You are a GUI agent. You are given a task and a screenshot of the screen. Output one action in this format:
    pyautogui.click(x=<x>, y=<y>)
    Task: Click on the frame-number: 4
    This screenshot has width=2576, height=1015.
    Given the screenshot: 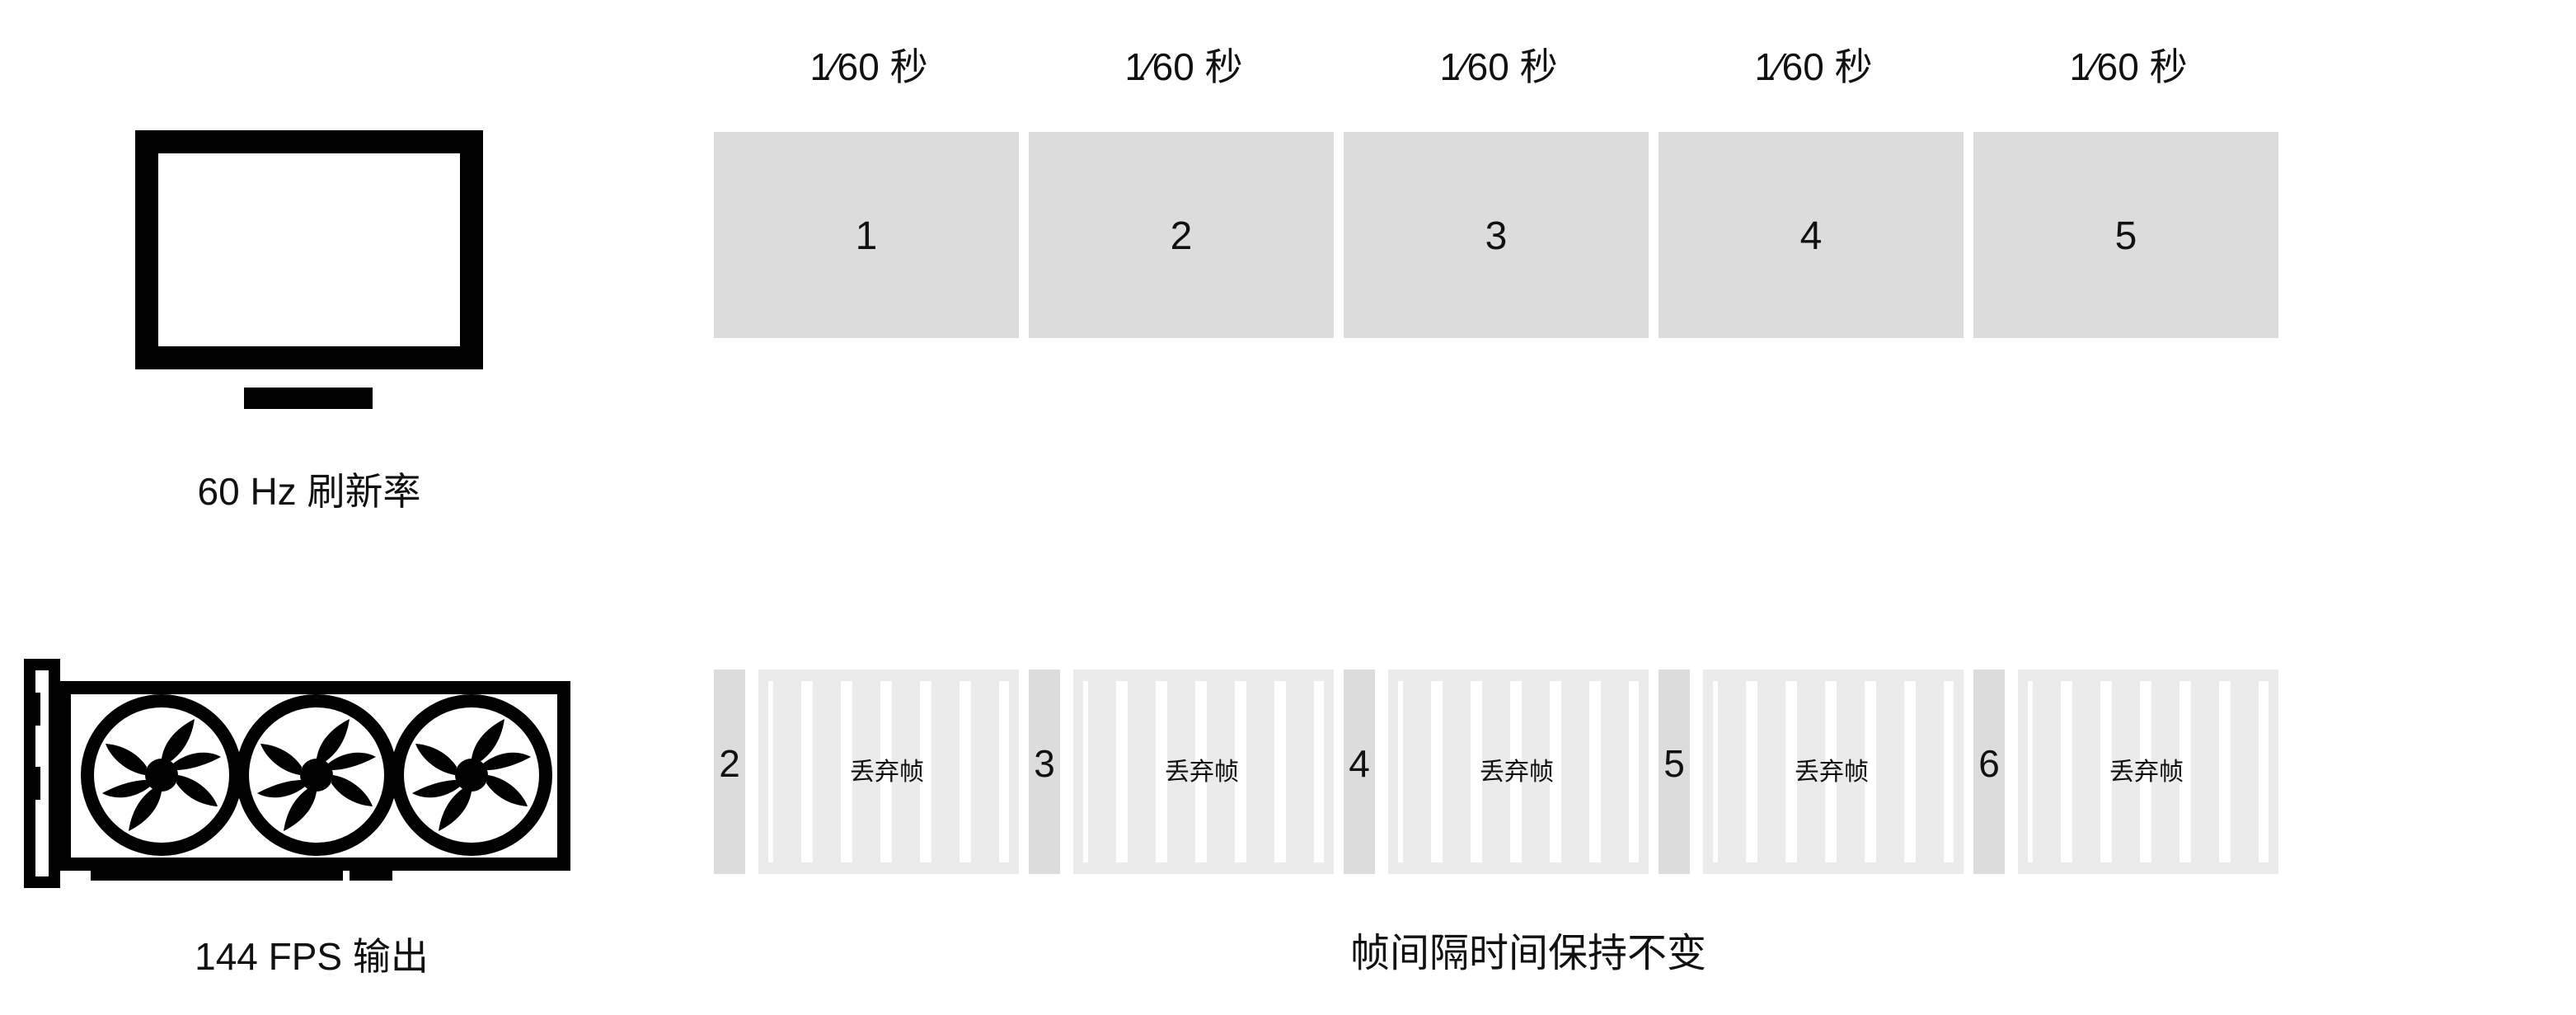 What is the action you would take?
    pyautogui.click(x=1812, y=236)
    